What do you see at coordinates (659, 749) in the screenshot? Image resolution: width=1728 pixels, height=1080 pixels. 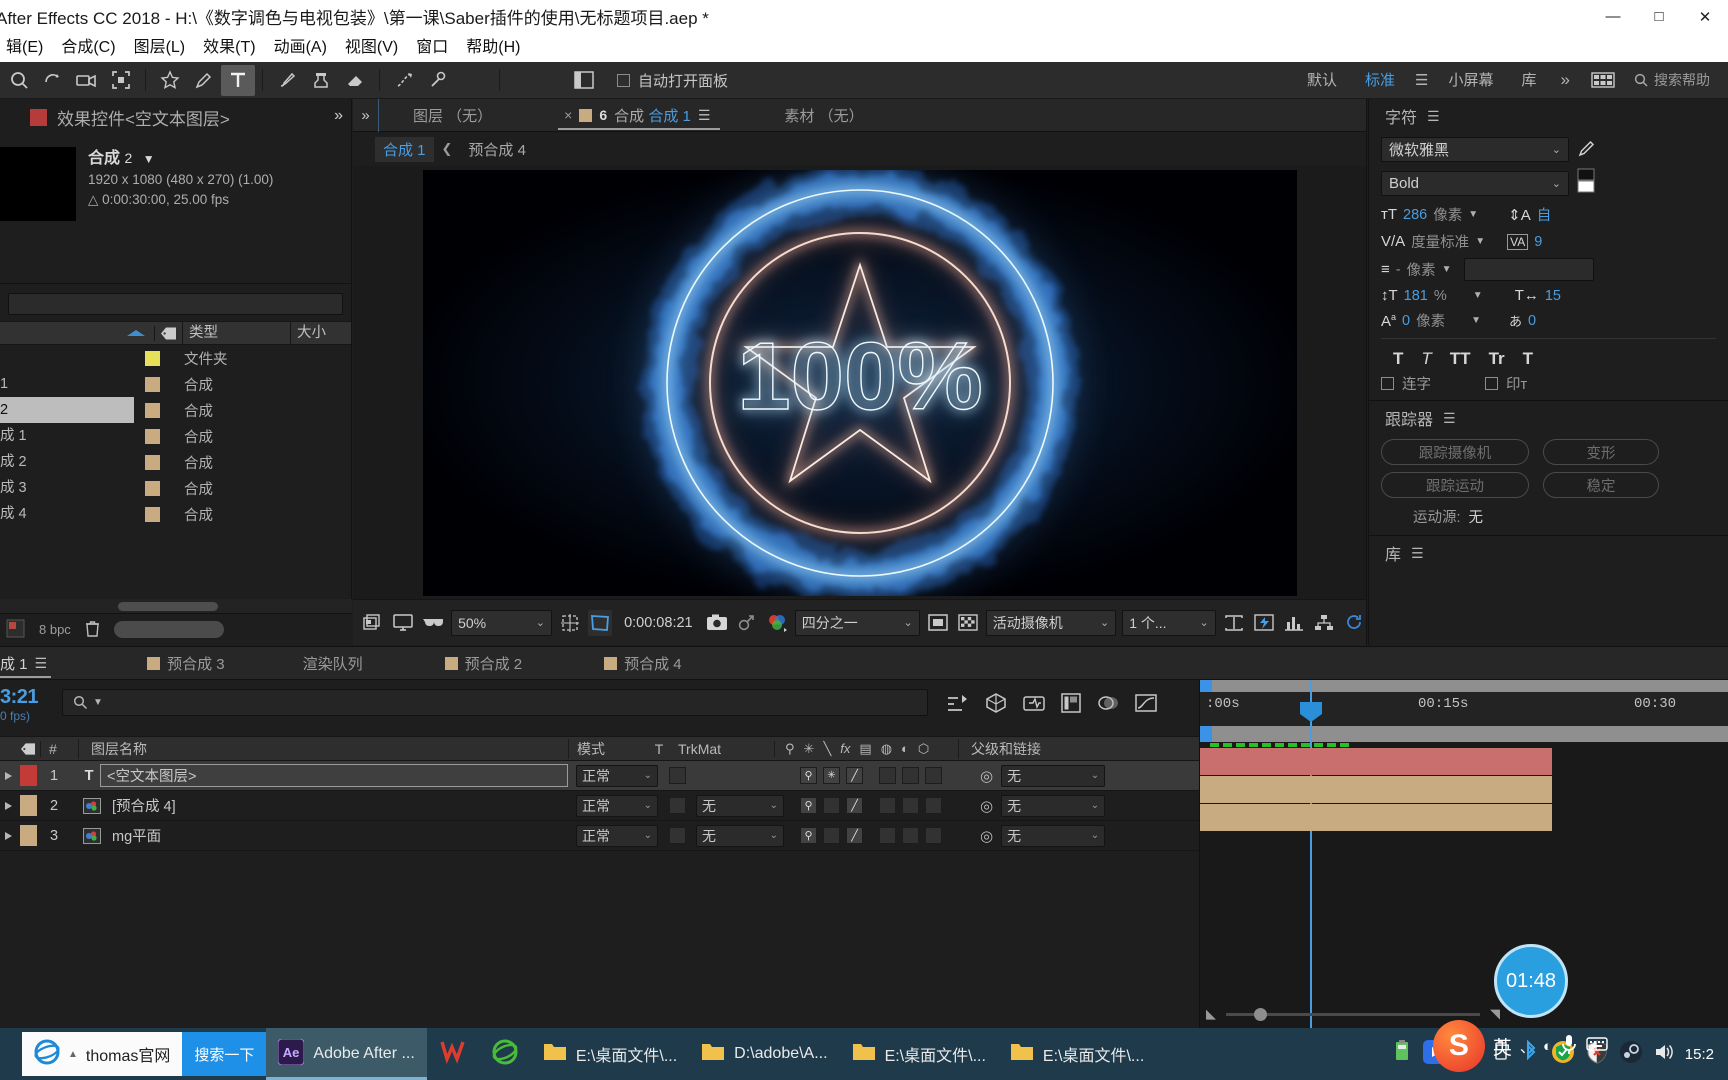 I see `col-preserve-transparency: T` at bounding box center [659, 749].